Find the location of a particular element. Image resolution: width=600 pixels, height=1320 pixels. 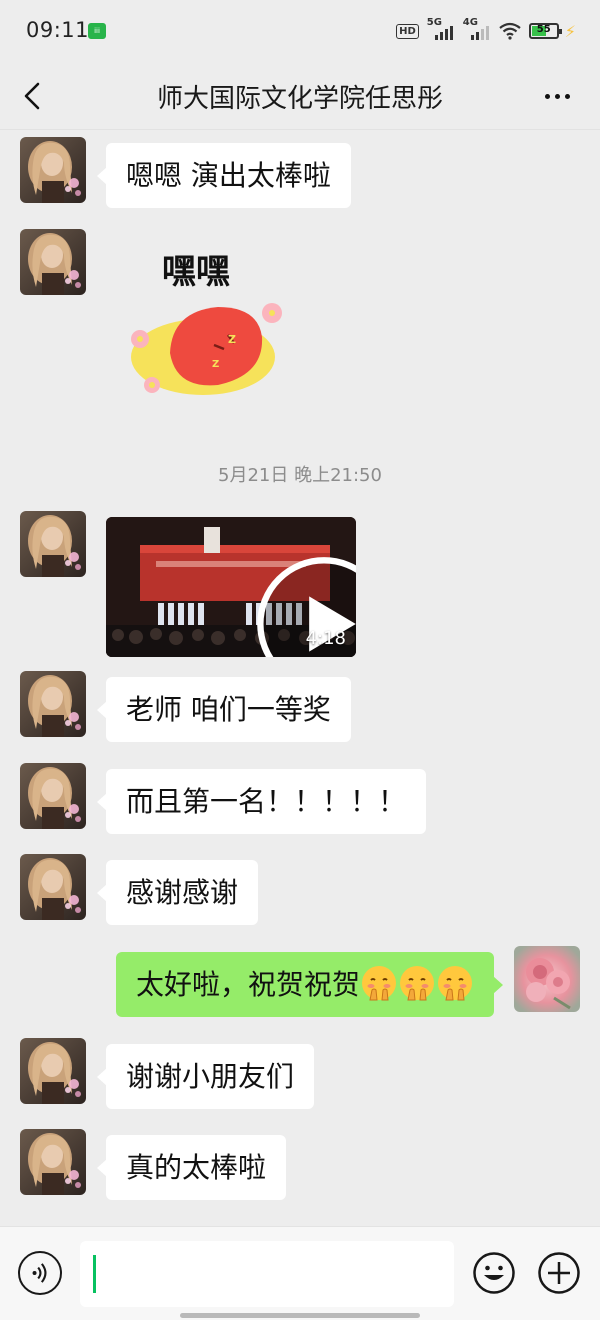

battery-icon: 55 is located at coordinates (545, 31).